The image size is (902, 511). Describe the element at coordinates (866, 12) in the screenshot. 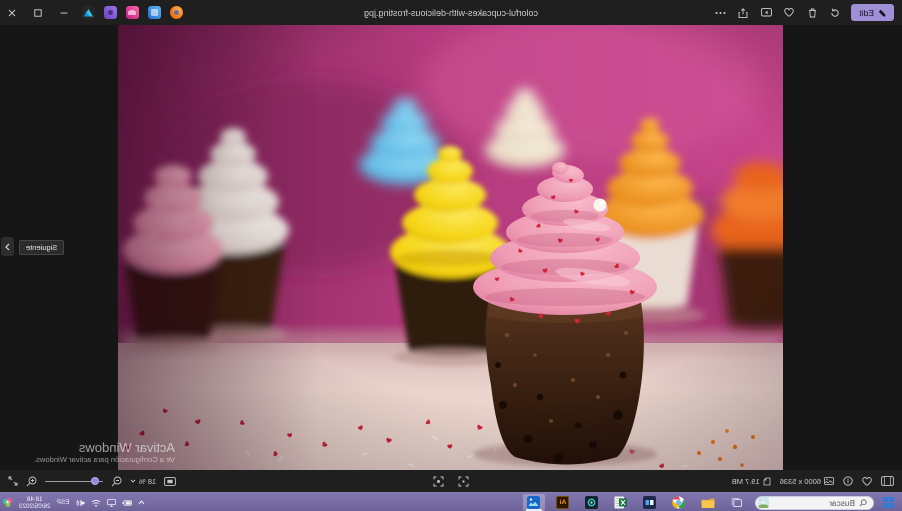

I see `edit-button-label: Edit` at that location.